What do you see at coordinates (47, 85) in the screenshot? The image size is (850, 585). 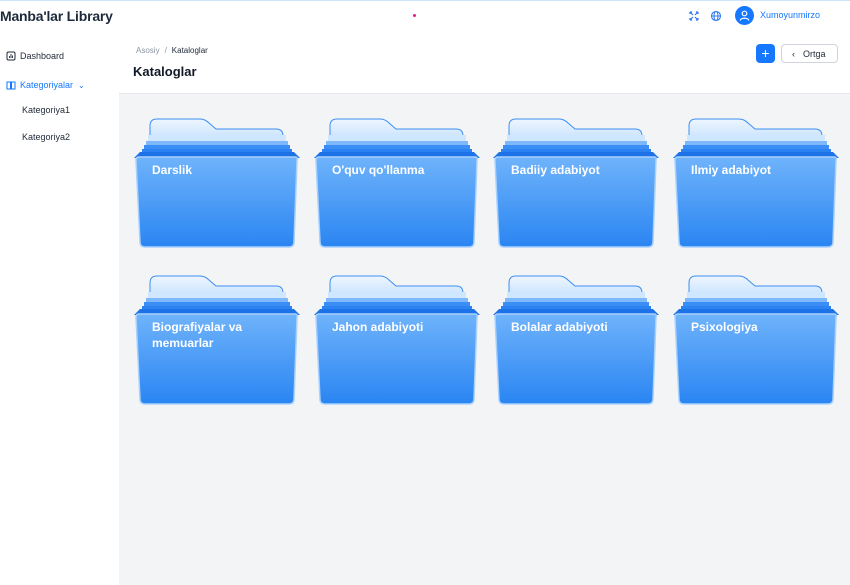 I see `sidebar-item-label: Kategoriyalar` at bounding box center [47, 85].